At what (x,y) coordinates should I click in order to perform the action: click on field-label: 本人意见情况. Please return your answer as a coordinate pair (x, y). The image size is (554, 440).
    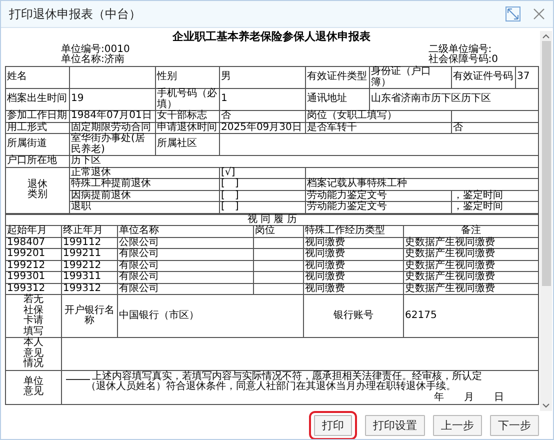
    Looking at the image, I should click on (34, 354).